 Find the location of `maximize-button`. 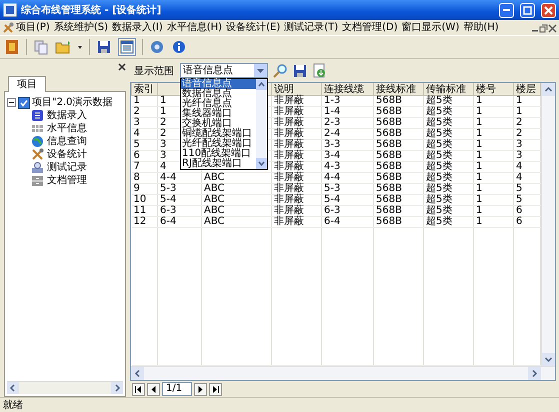

maximize-button is located at coordinates (527, 10).